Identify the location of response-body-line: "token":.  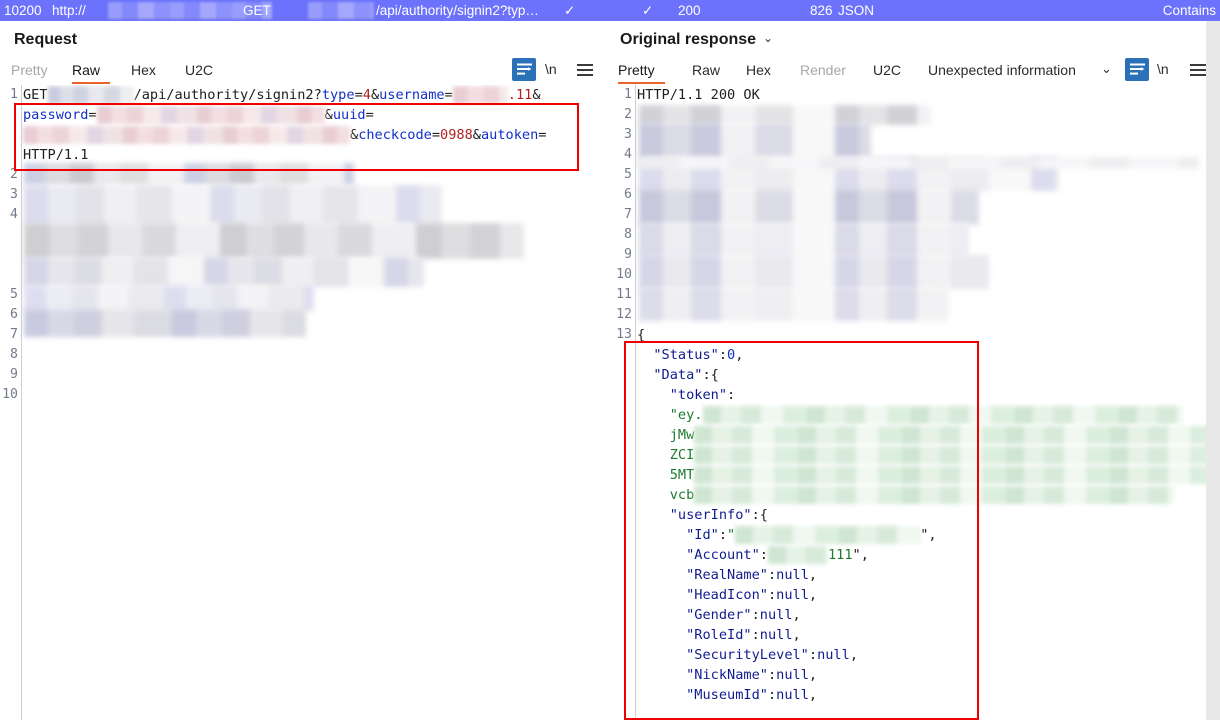
(702, 395).